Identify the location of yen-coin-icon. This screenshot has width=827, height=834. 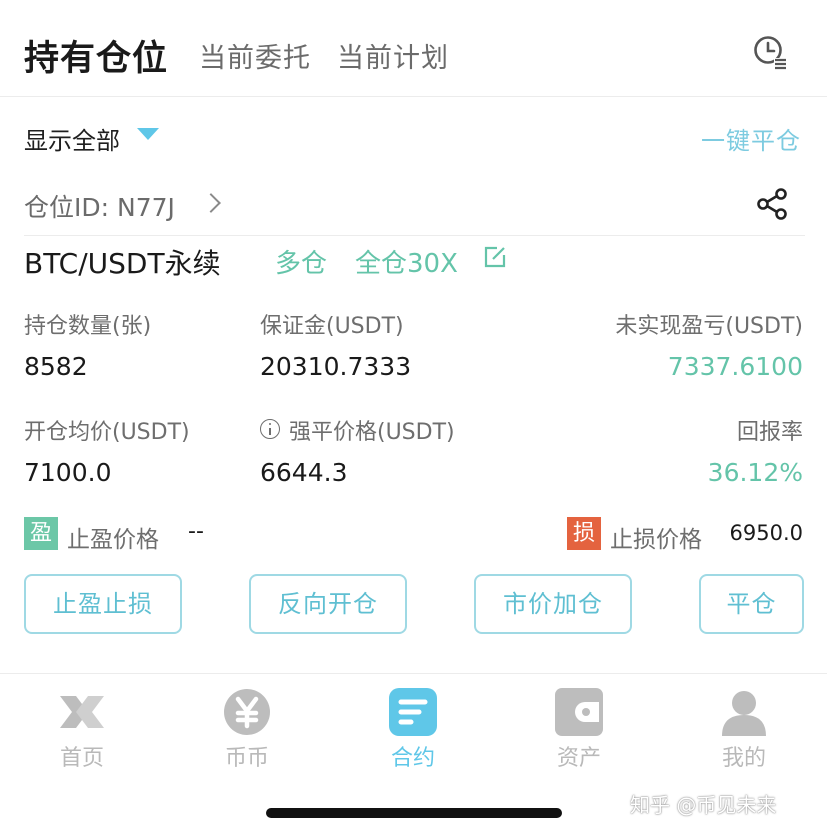
(247, 712).